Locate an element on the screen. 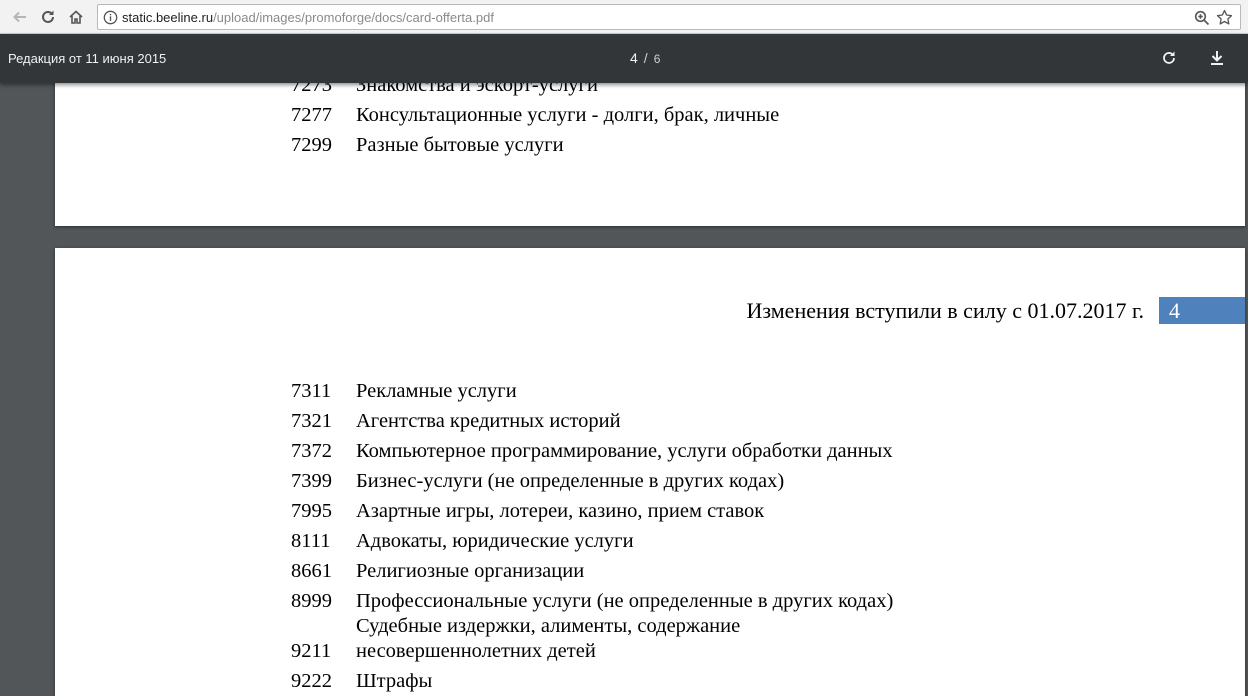  total-pages: 6 is located at coordinates (657, 59).